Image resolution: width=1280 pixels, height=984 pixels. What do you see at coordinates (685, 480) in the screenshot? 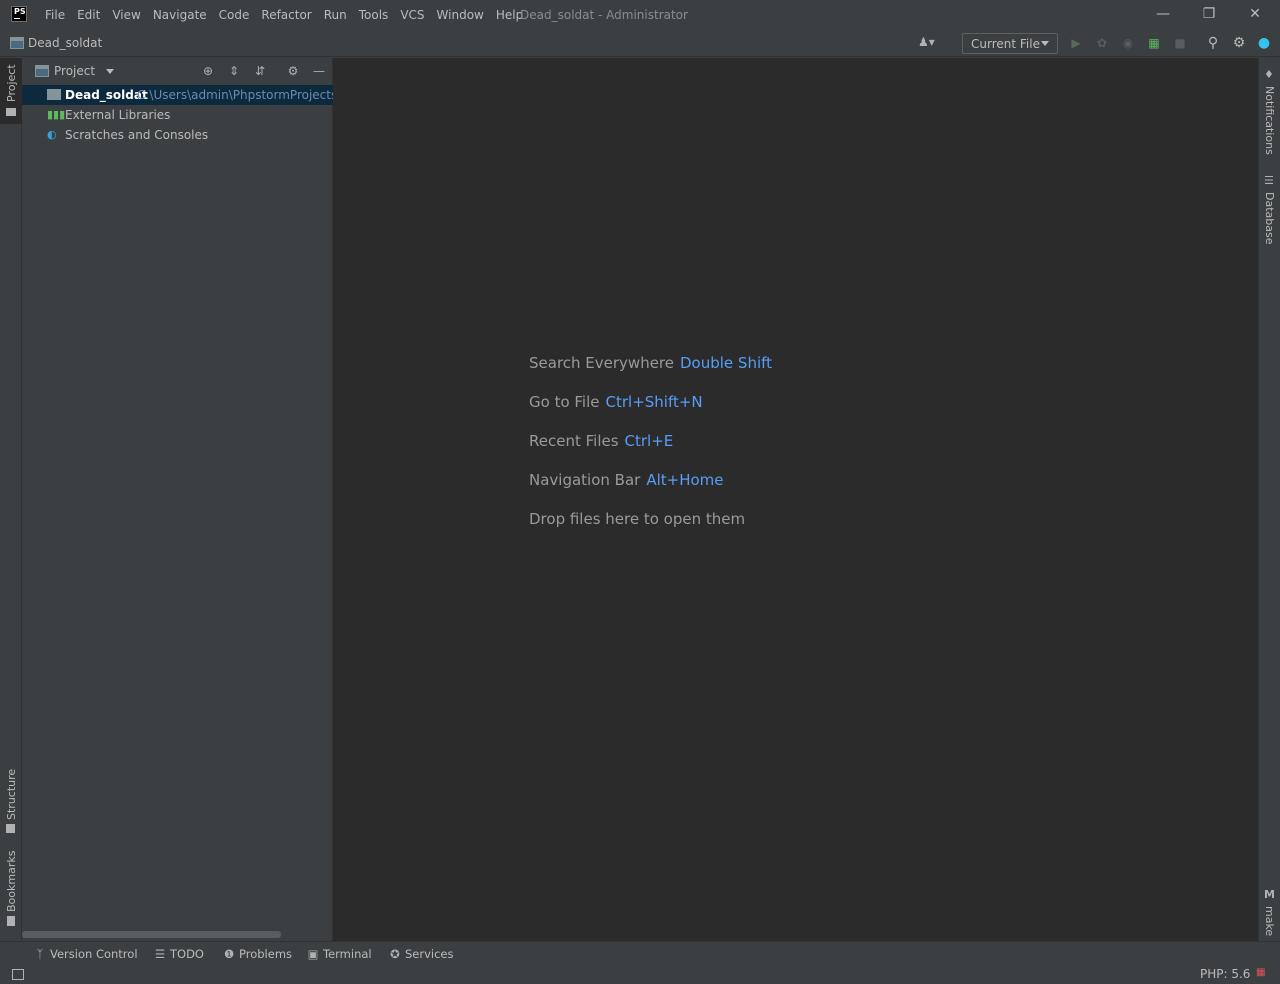
I see `hint-shortcut: Alt+Home` at bounding box center [685, 480].